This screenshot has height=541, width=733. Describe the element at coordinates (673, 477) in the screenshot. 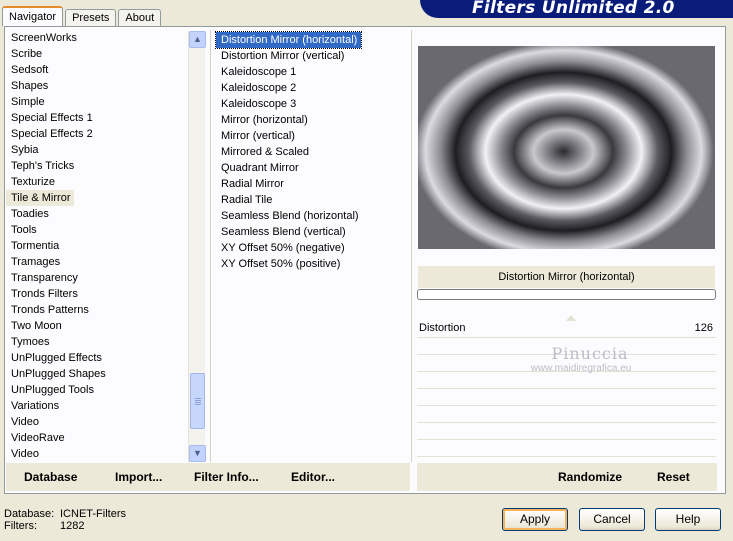

I see `reset-button: Reset` at that location.